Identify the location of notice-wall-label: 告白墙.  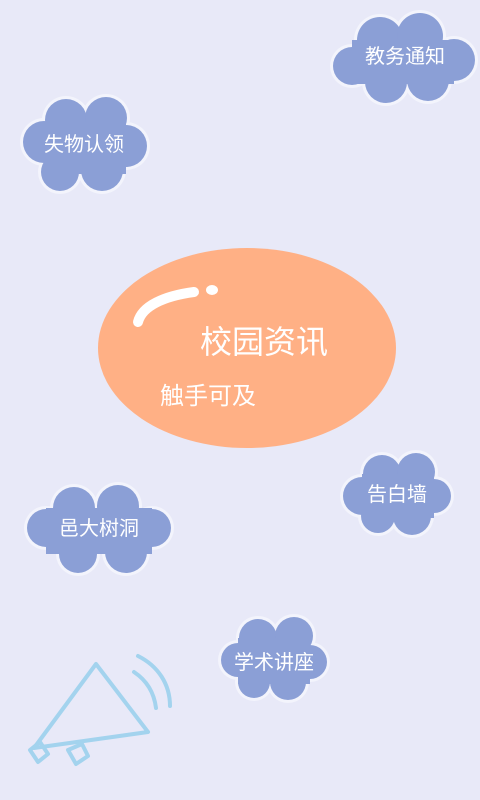
(397, 494).